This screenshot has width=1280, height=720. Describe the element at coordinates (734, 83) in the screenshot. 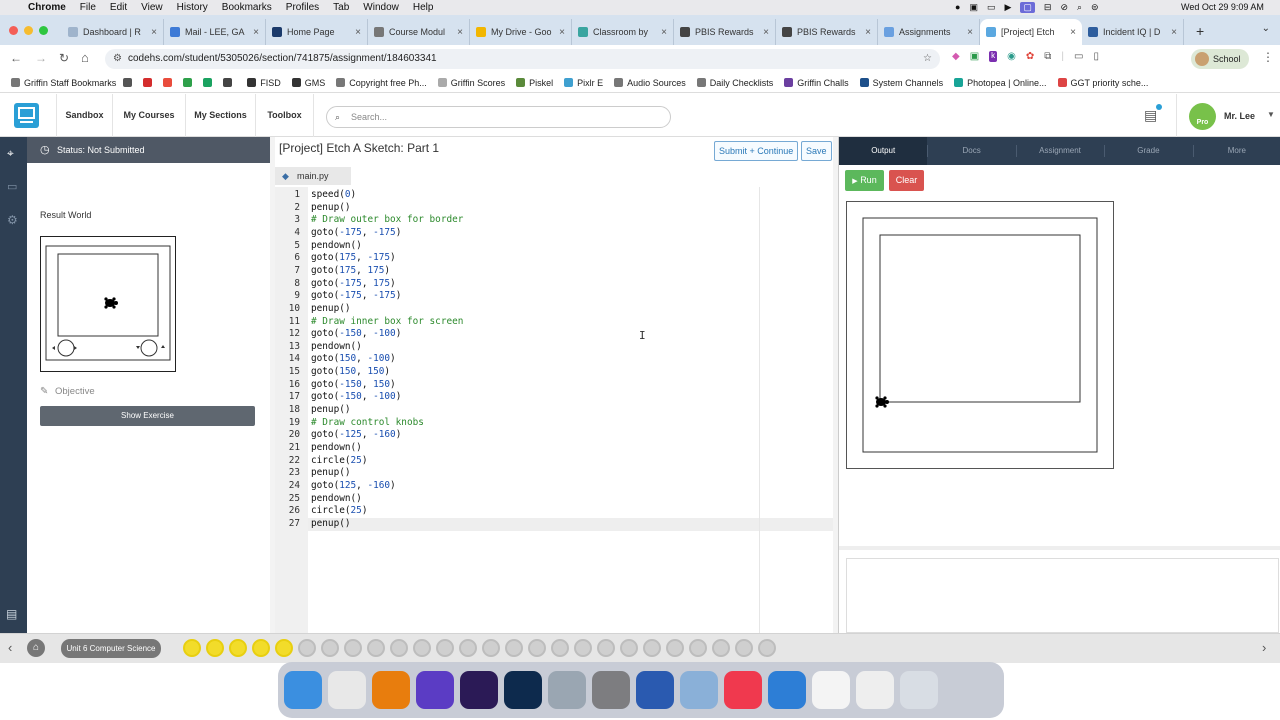

I see `bookmark-item: Daily Checklists` at that location.